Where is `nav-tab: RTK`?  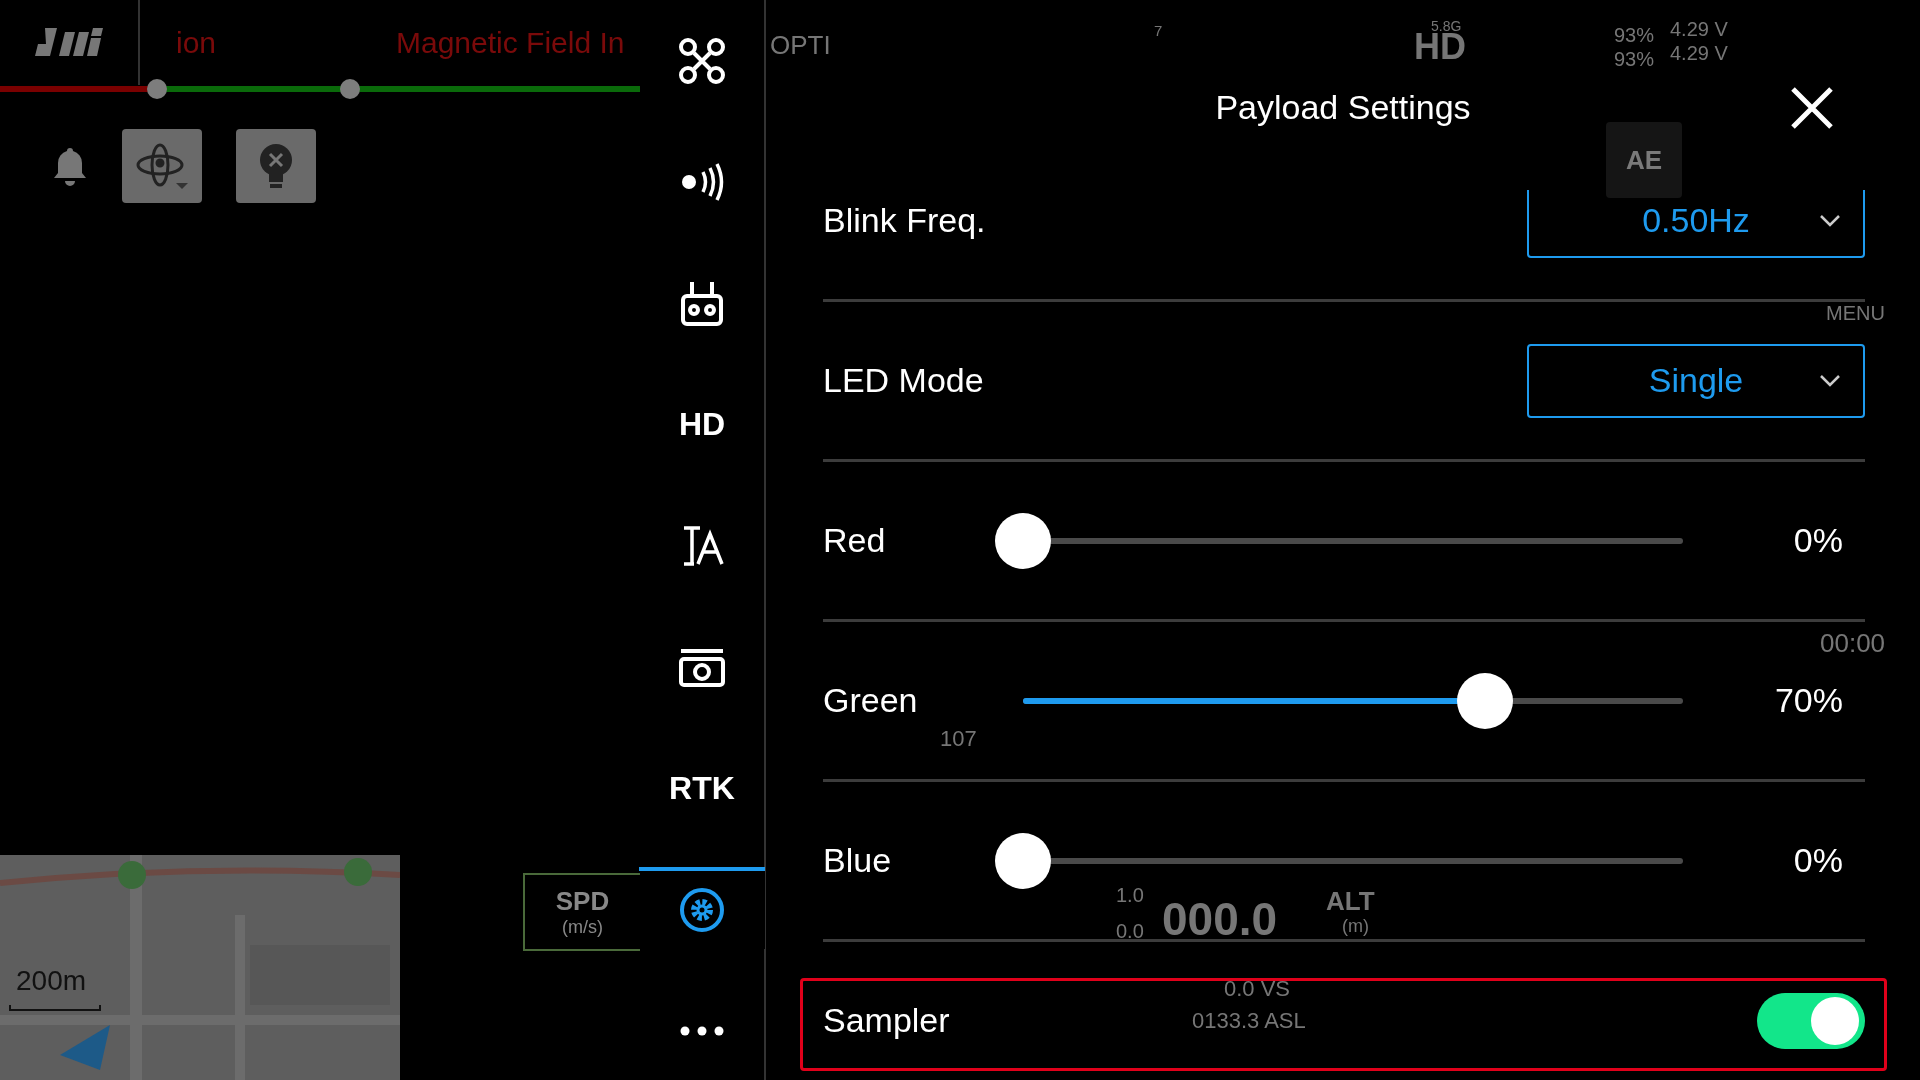 nav-tab: RTK is located at coordinates (702, 786).